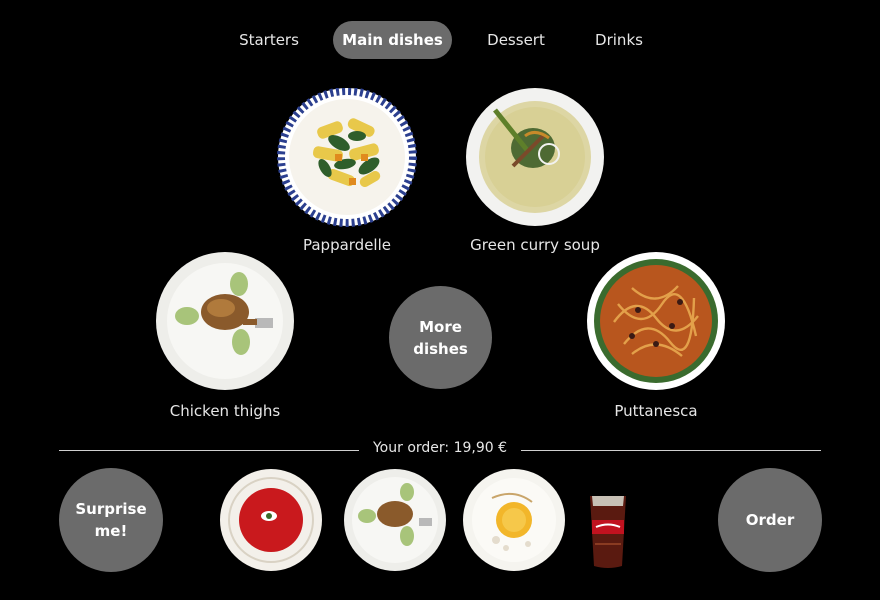  I want to click on curry-soup-bowl-icon, so click(535, 157).